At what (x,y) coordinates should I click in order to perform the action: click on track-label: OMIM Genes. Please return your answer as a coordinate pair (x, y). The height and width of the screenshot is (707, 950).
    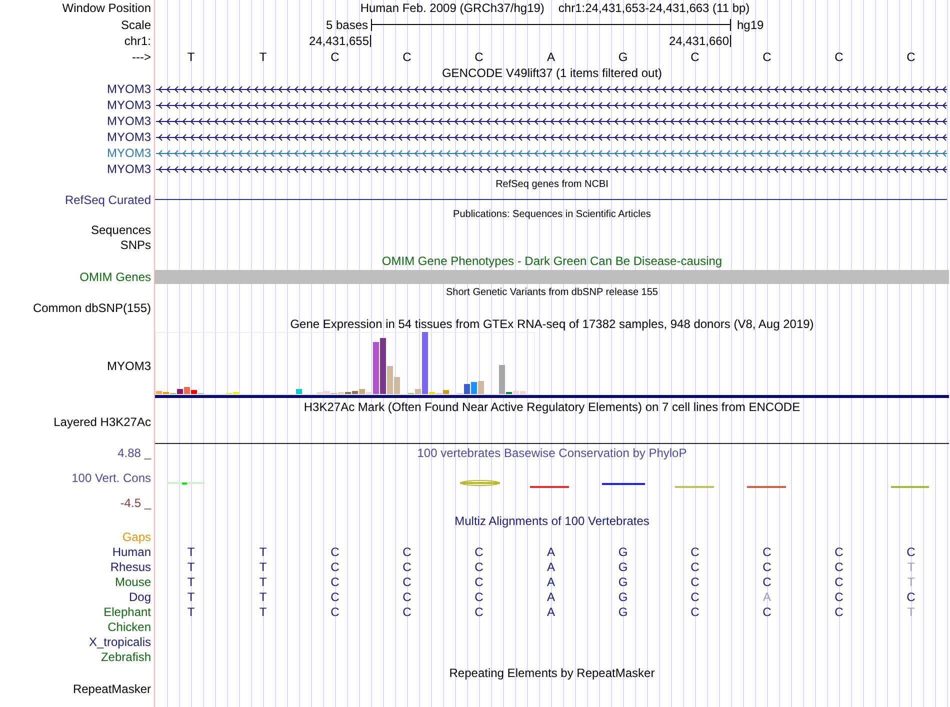
    Looking at the image, I should click on (115, 277).